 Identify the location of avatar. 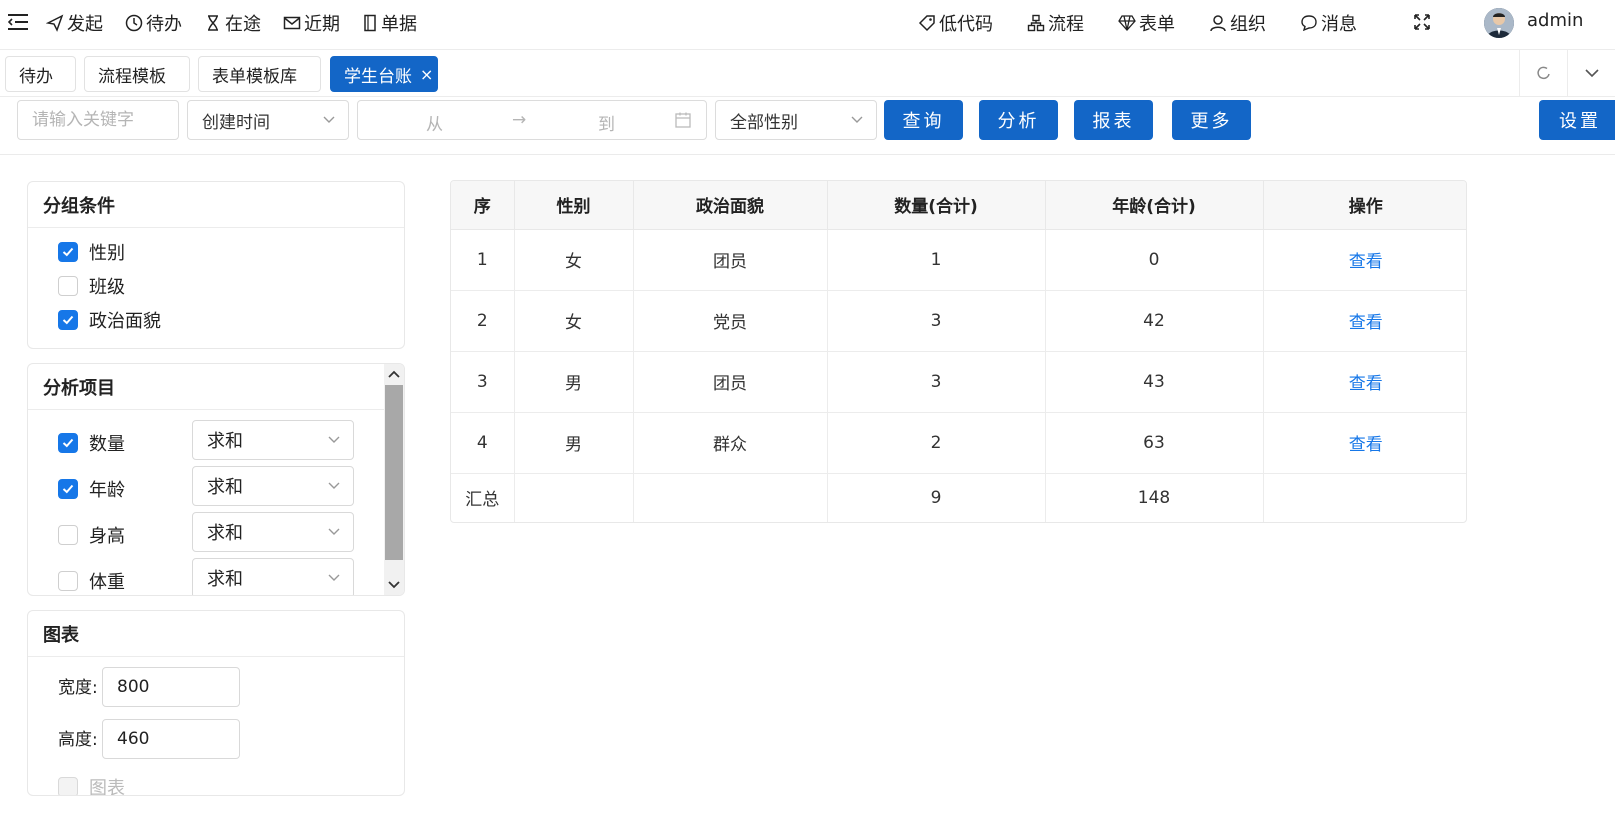
(1499, 23).